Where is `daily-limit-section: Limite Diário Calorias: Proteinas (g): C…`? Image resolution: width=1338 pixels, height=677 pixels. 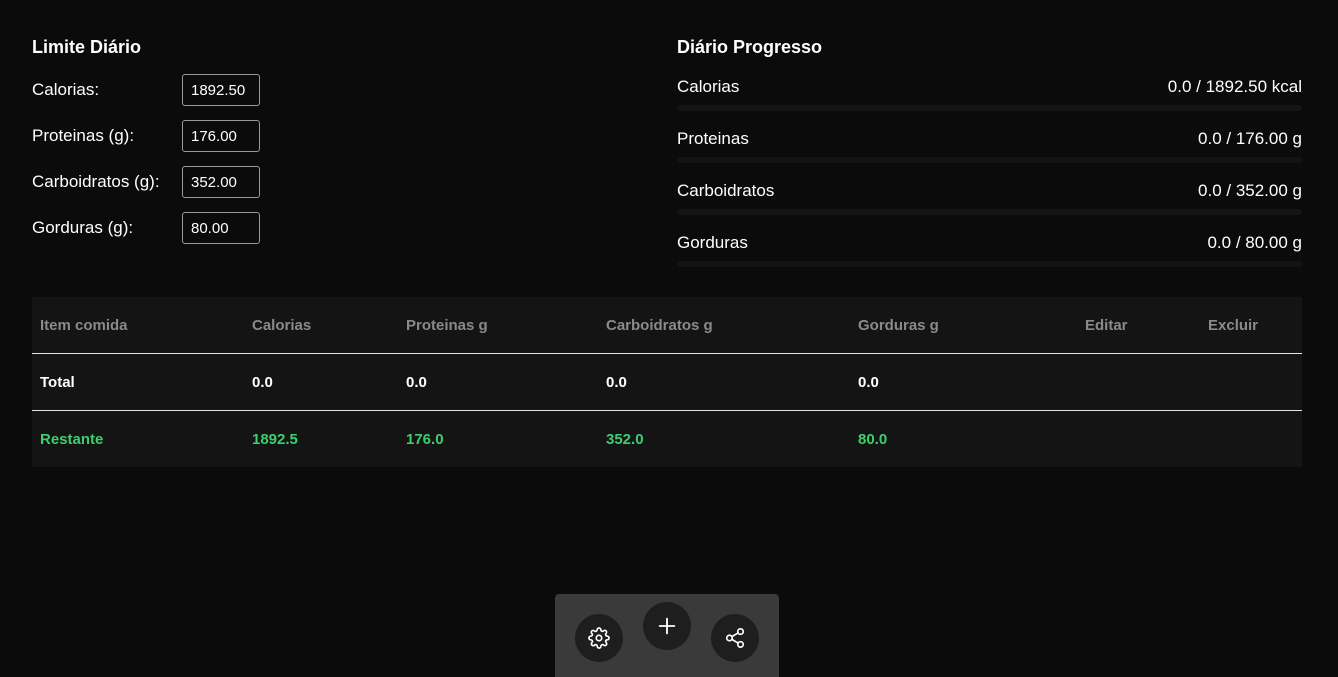
daily-limit-section: Limite Diário Calorias: Proteinas (g): C… is located at coordinates (182, 140).